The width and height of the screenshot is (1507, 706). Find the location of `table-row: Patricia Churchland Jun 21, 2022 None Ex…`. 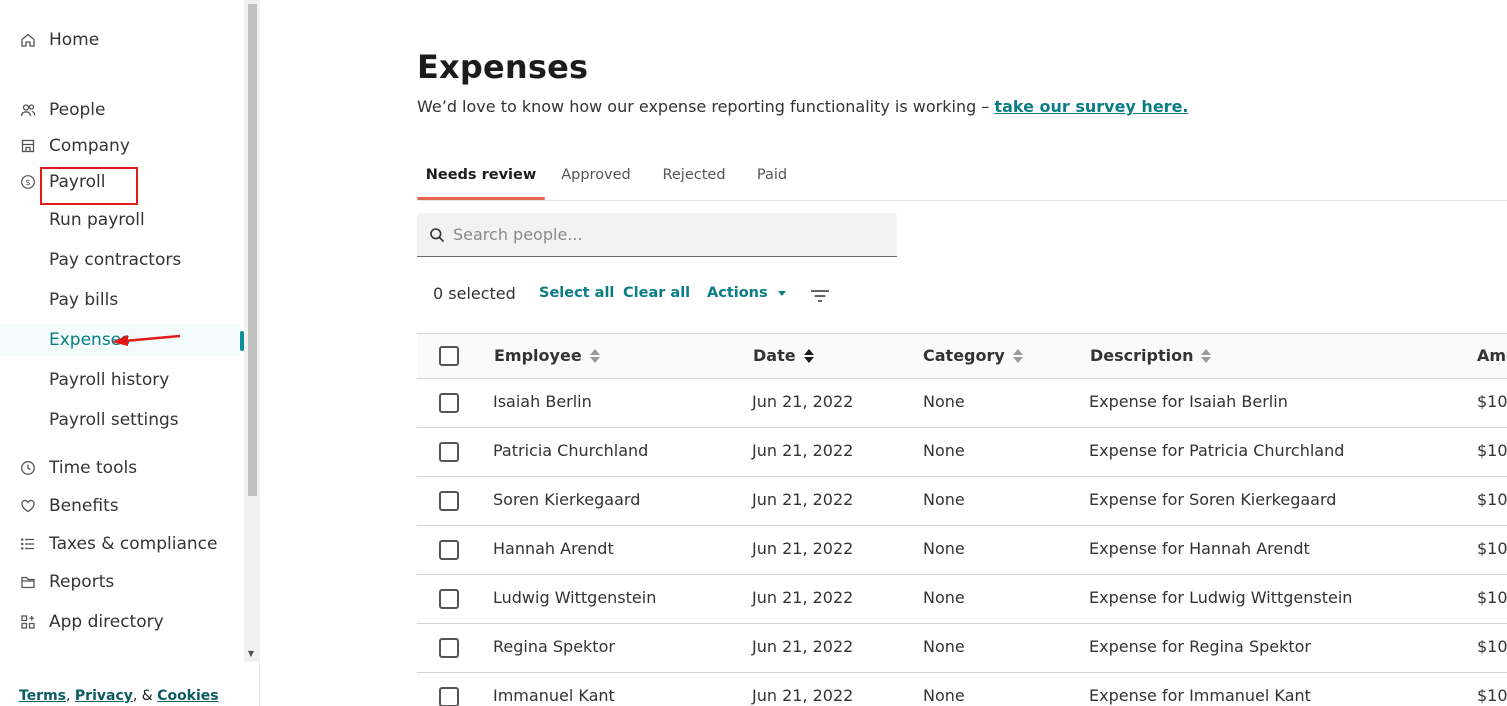

table-row: Patricia Churchland Jun 21, 2022 None Ex… is located at coordinates (962, 452).